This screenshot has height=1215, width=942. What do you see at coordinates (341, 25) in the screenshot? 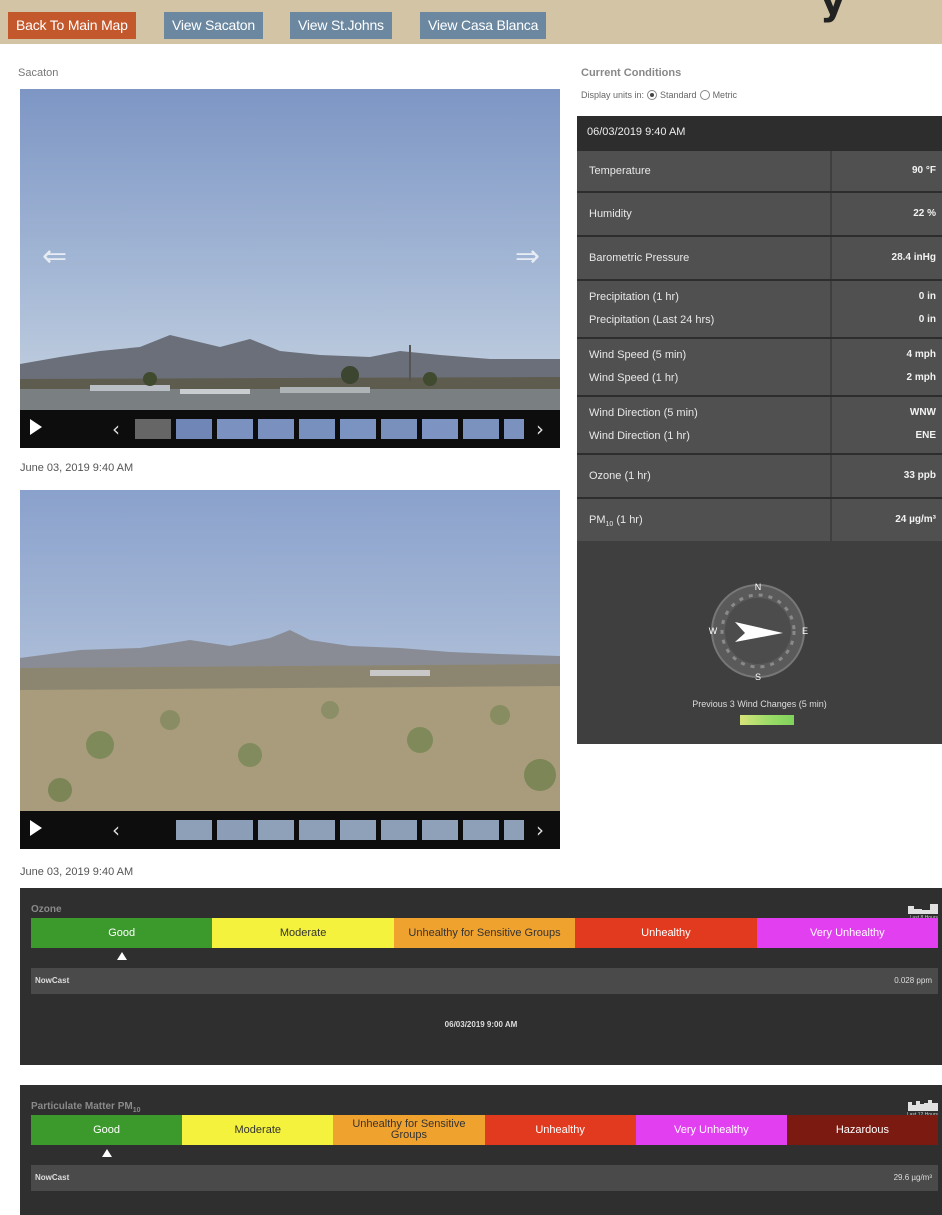
I see `view-stjohns-button: View St.Johns` at bounding box center [341, 25].